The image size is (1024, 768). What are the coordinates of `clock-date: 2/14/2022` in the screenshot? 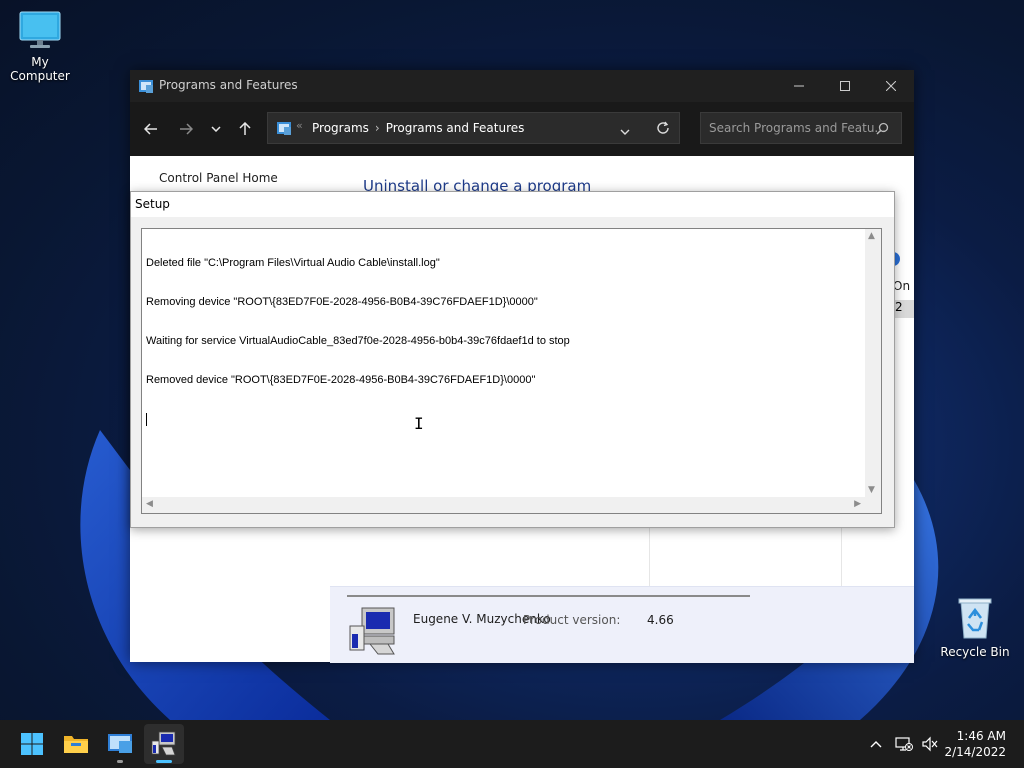 It's located at (975, 752).